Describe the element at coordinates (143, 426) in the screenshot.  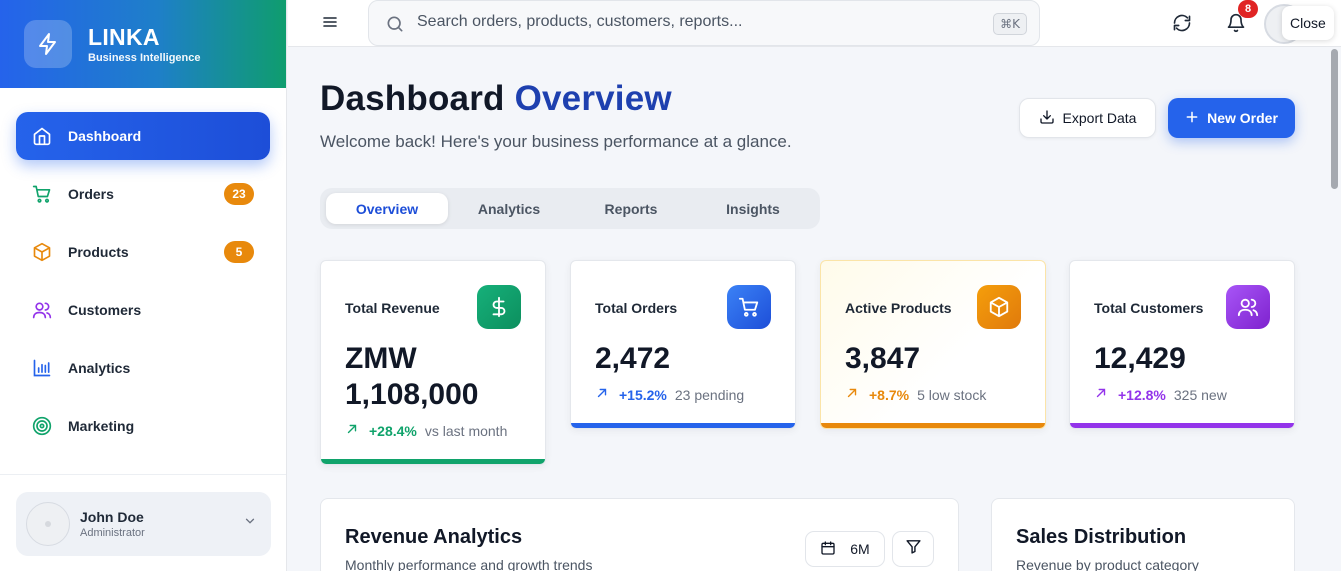
I see `sidebar-item-marketing: Marketing` at that location.